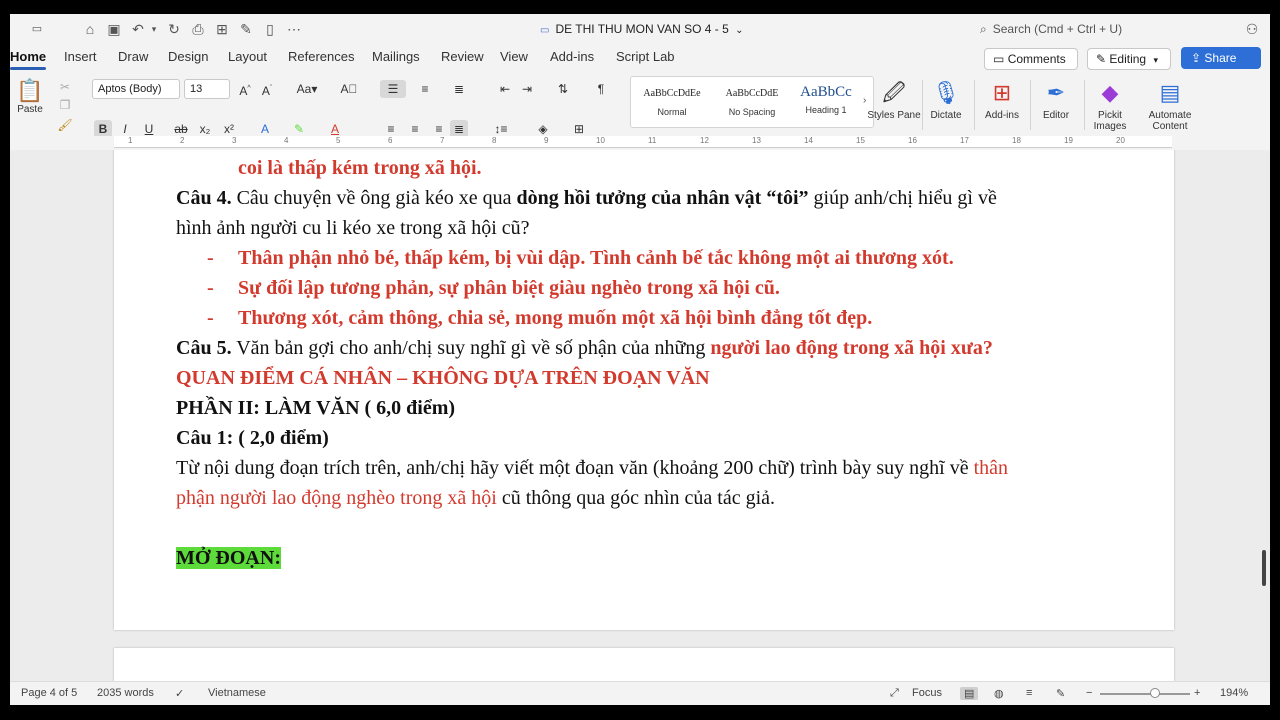 The width and height of the screenshot is (1280, 720). I want to click on shrink-font-icon: Aˇ, so click(267, 89).